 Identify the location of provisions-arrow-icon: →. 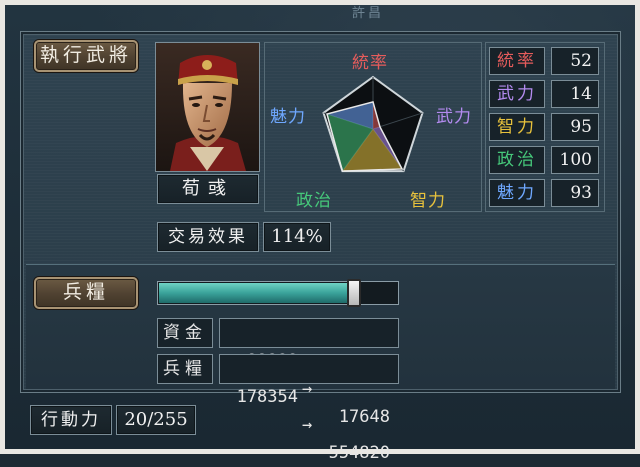
(307, 425).